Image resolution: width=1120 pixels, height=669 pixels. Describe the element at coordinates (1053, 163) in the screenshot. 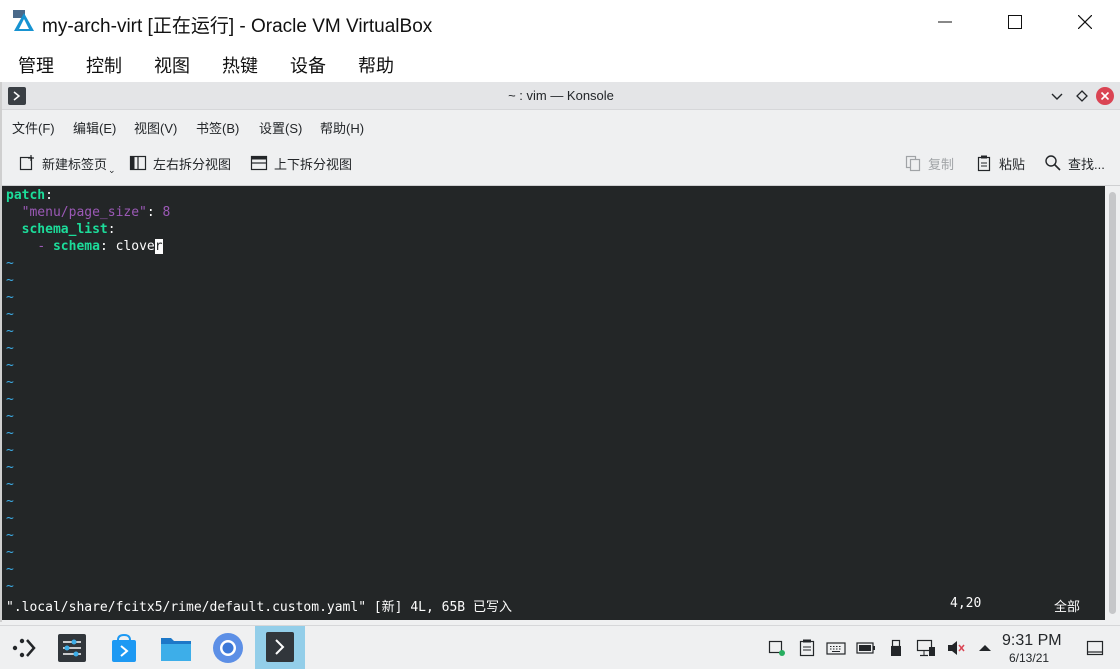

I see `search-icon` at that location.